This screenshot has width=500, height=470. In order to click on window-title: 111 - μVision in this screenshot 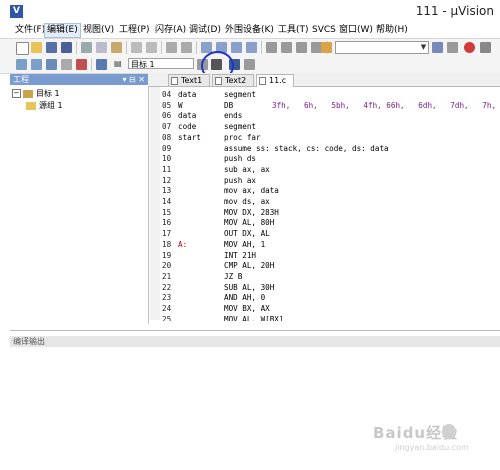, I will do `click(454, 11)`.